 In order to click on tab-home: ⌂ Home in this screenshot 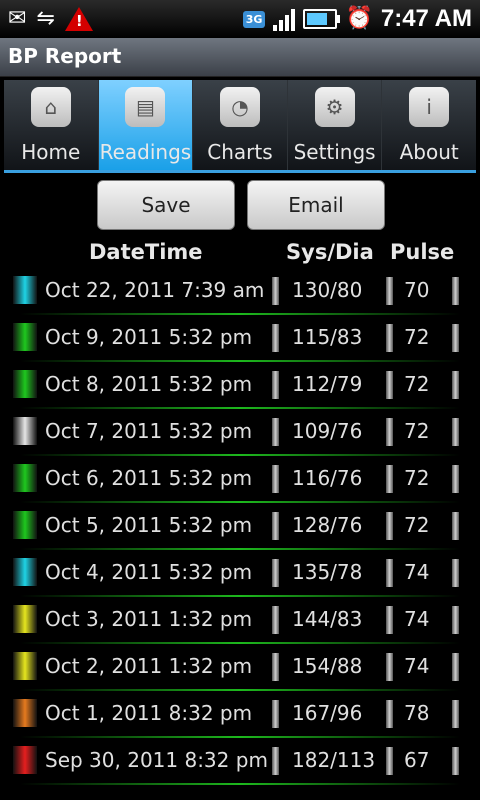, I will do `click(51, 125)`.